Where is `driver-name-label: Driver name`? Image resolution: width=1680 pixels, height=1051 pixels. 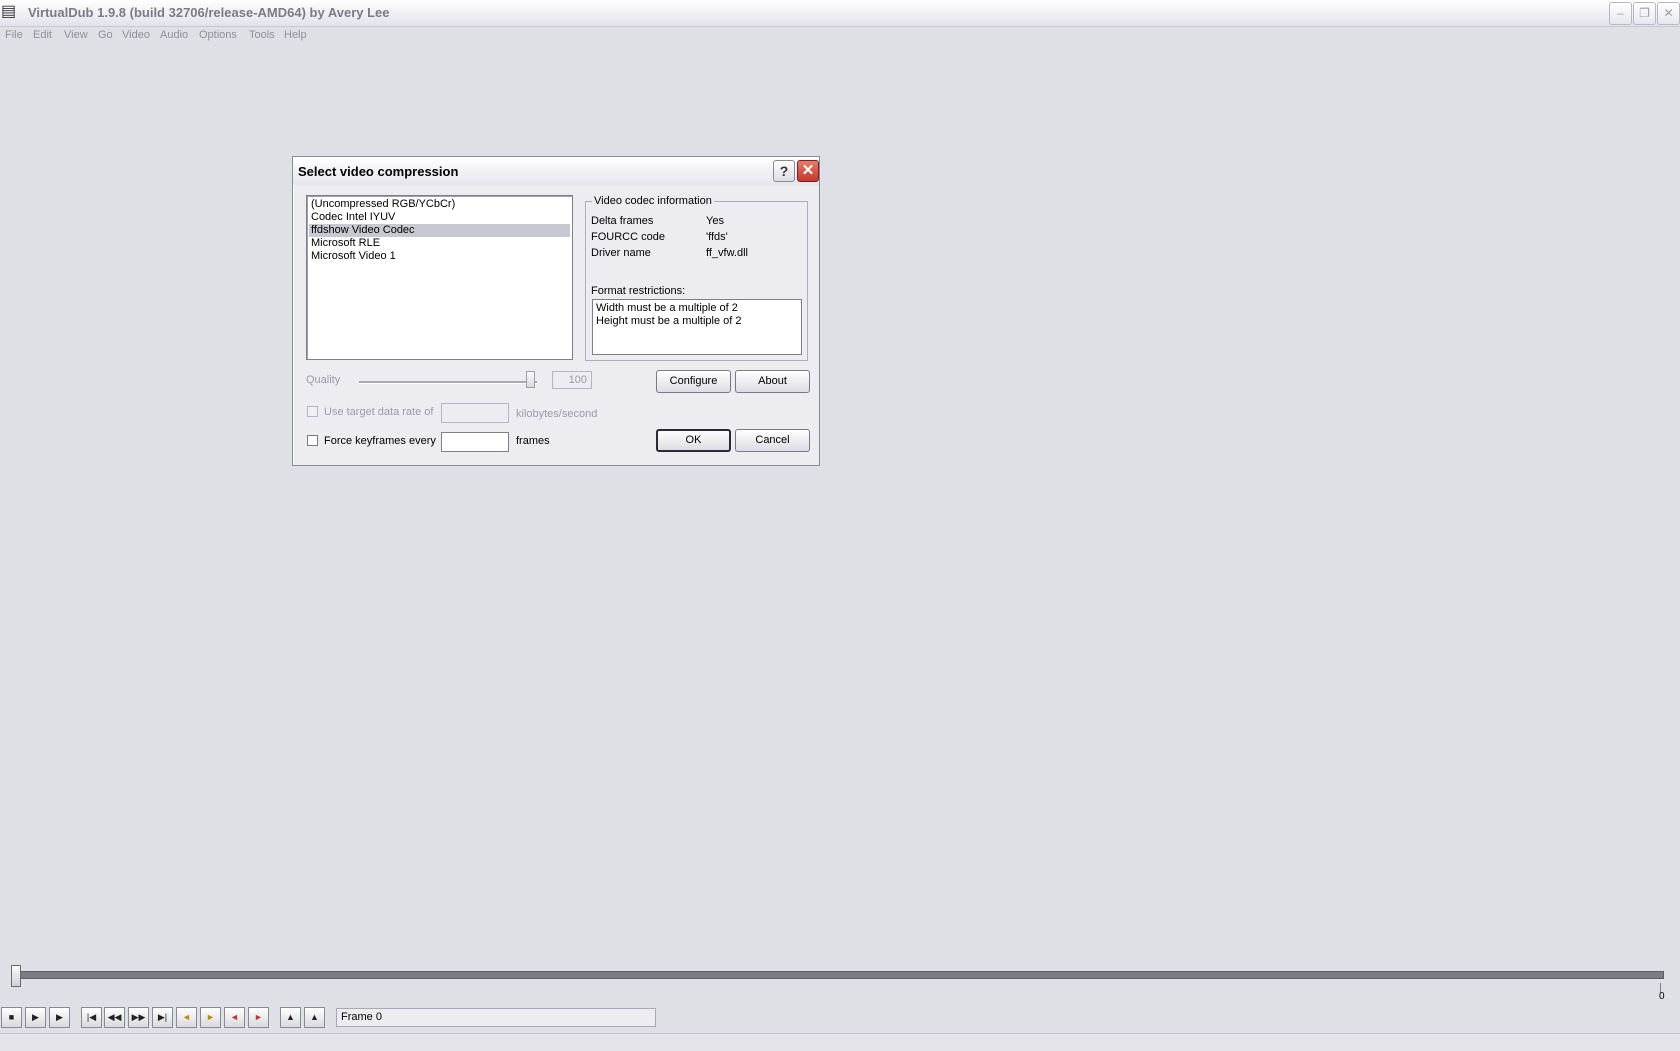 driver-name-label: Driver name is located at coordinates (621, 253).